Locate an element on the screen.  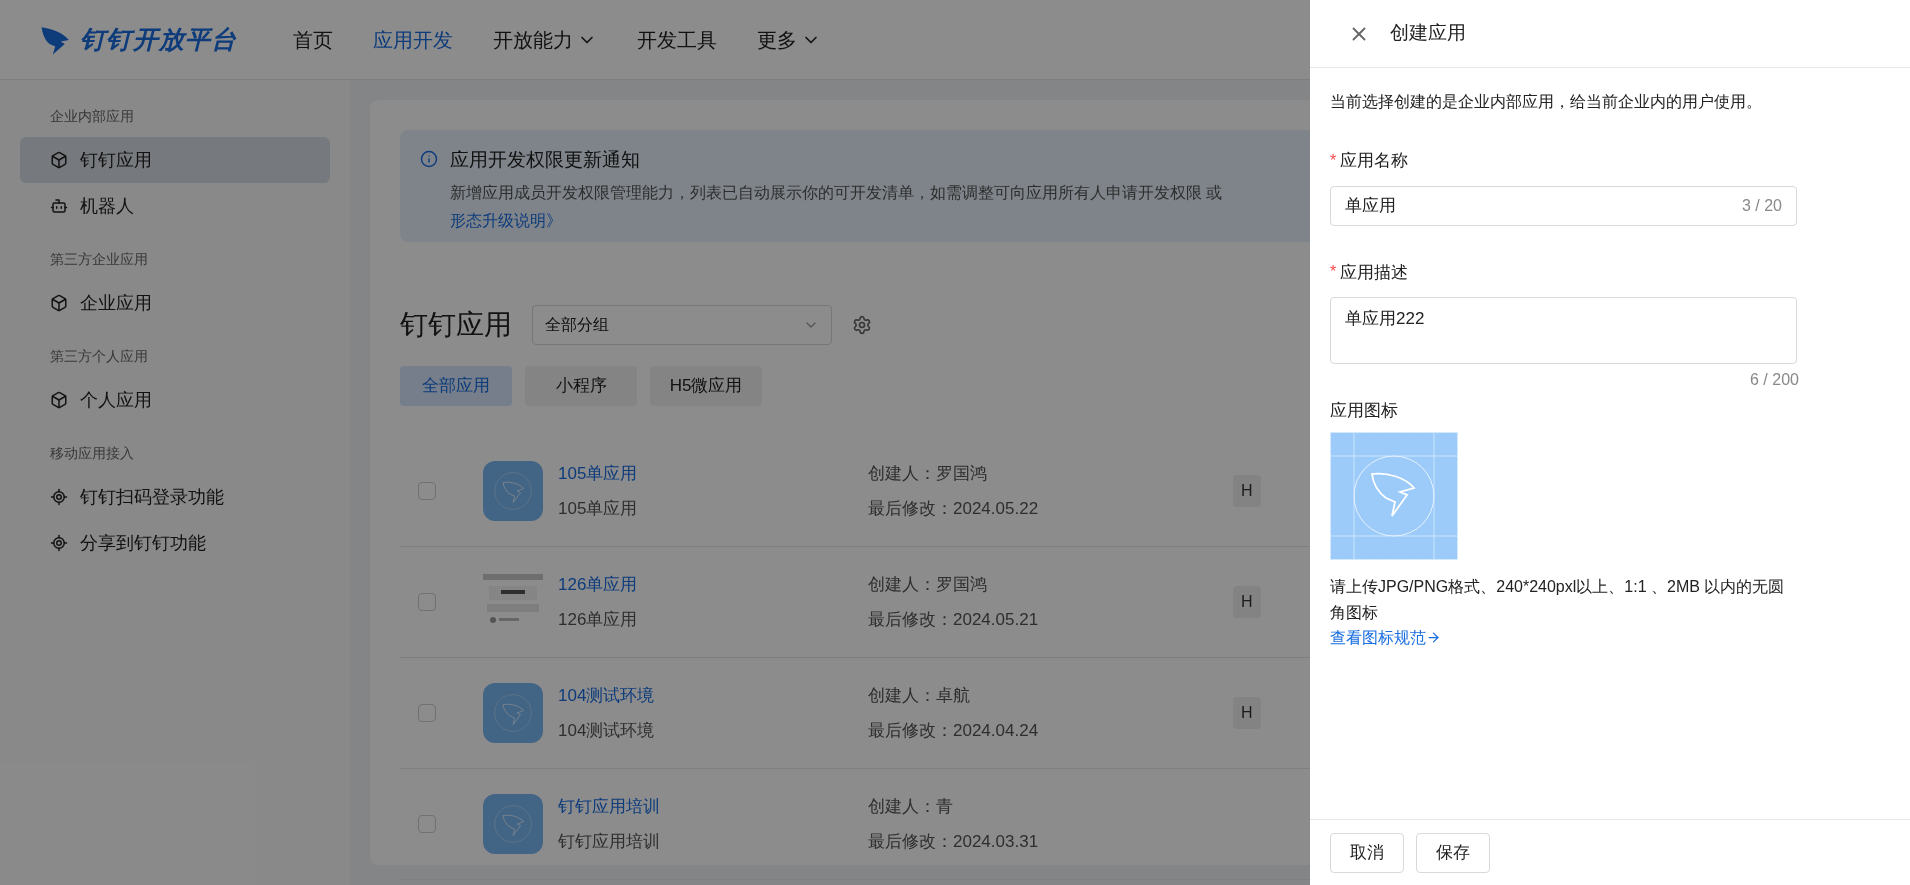
section-title: 企业内部应用 is located at coordinates (92, 116).